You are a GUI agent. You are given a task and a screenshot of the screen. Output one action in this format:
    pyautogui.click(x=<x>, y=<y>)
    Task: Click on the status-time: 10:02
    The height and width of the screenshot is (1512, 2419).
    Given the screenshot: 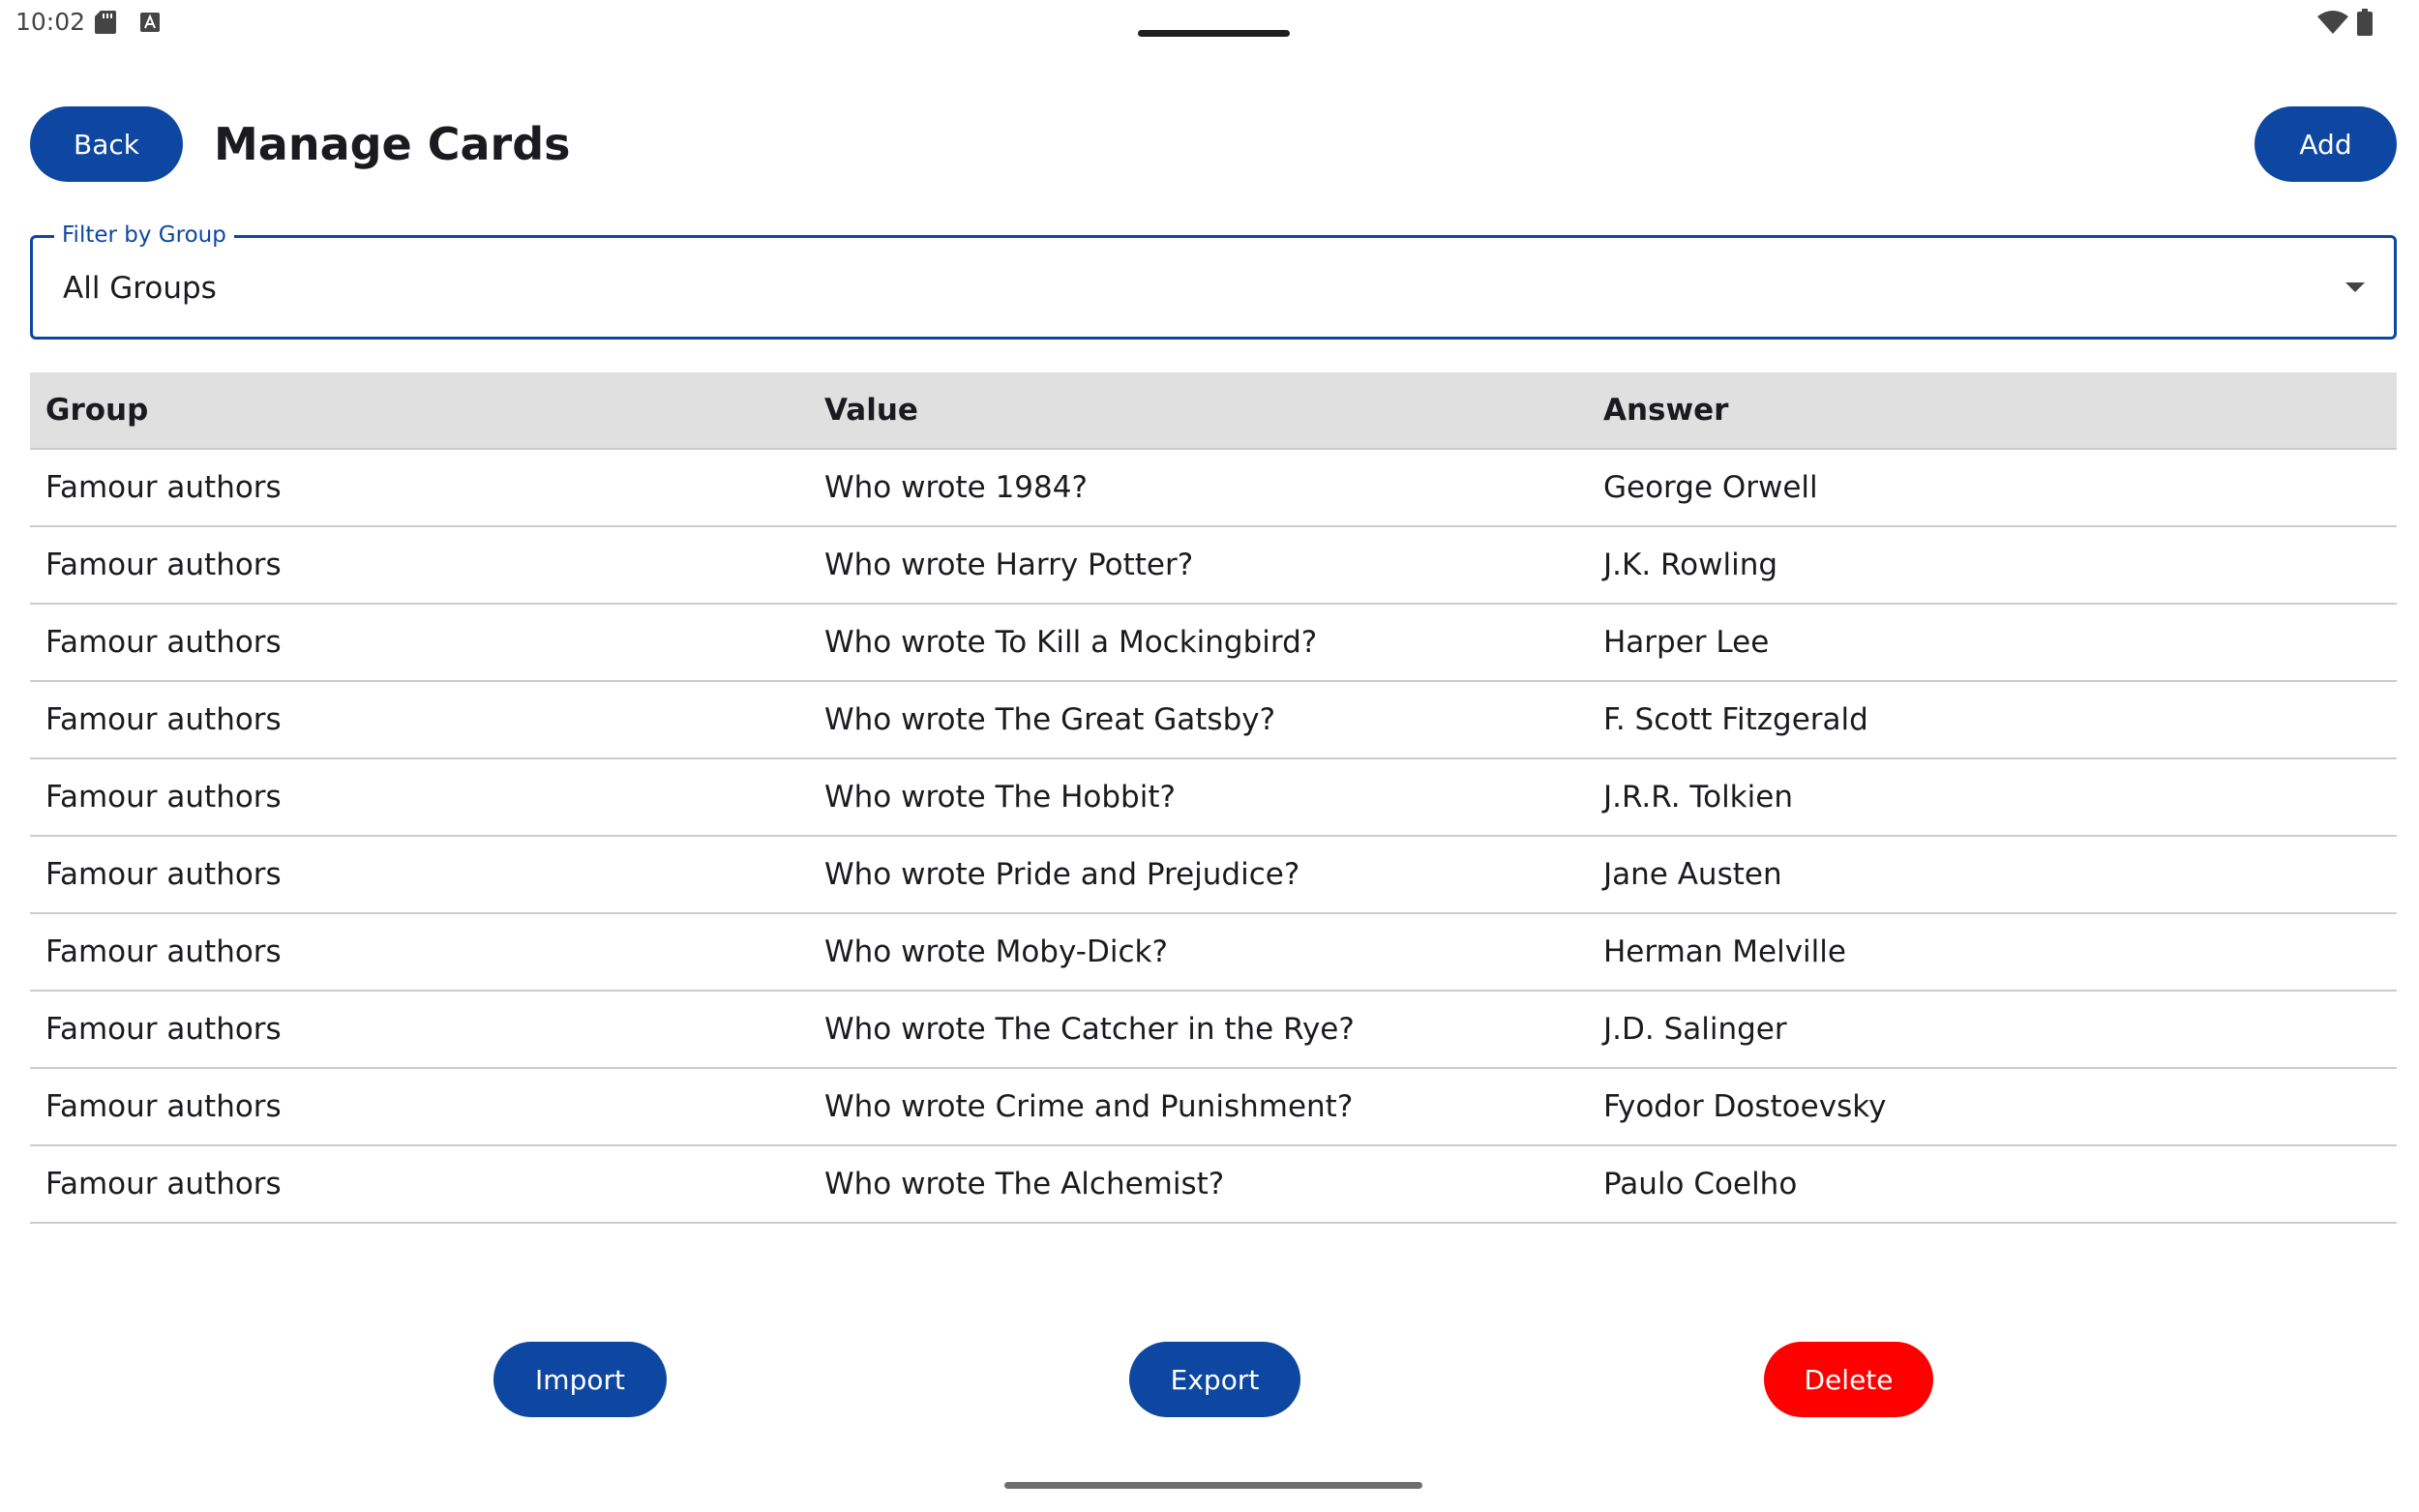 What is the action you would take?
    pyautogui.click(x=51, y=22)
    